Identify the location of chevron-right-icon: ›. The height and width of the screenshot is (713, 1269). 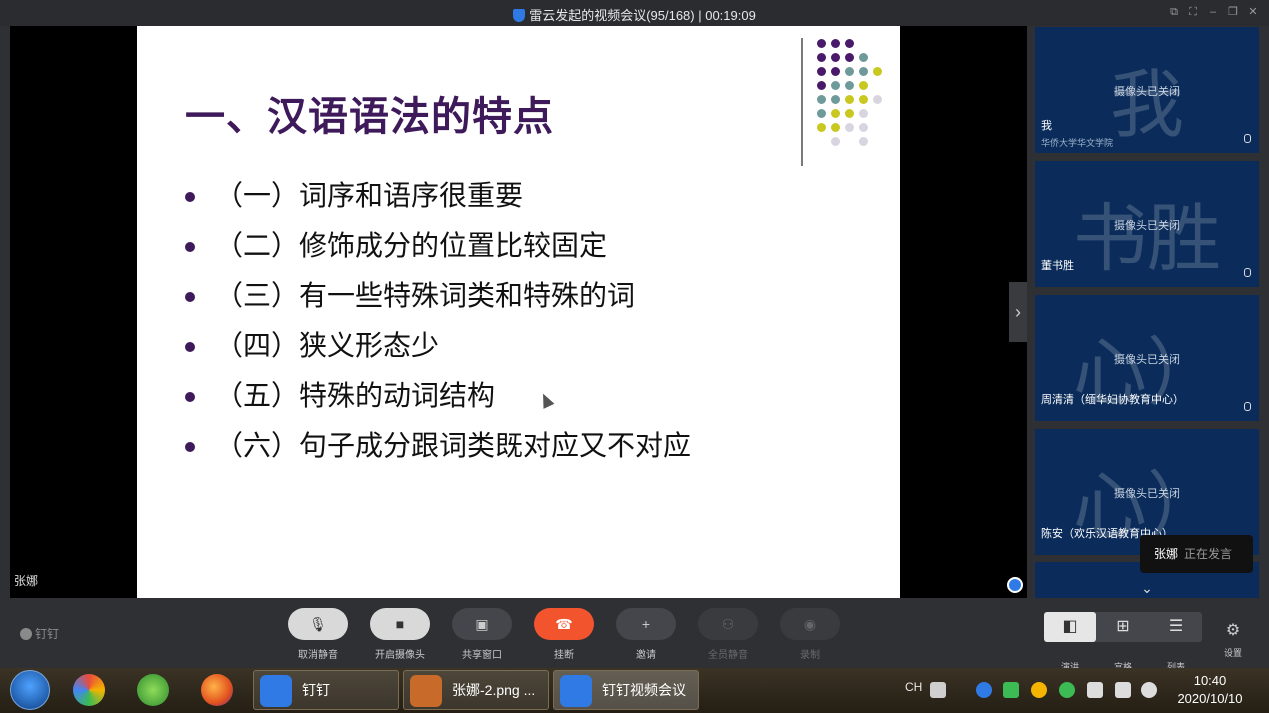
(1018, 312).